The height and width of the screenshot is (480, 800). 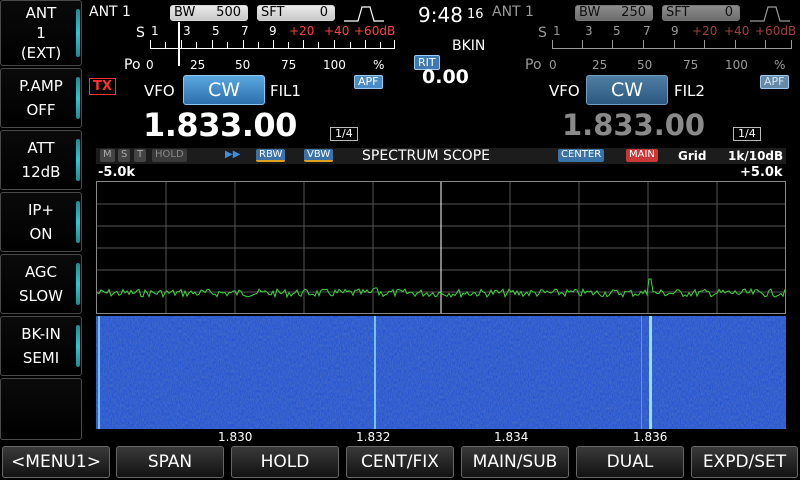 What do you see at coordinates (41, 148) in the screenshot?
I see `att-label: ATT` at bounding box center [41, 148].